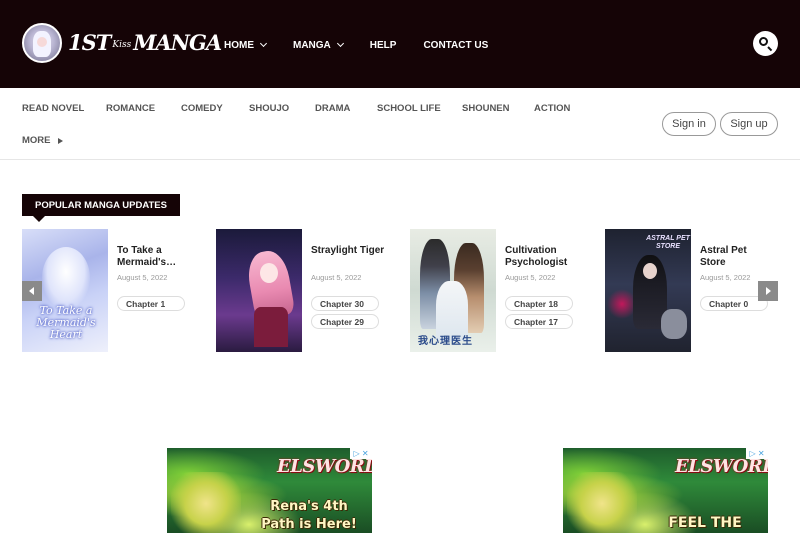 The width and height of the screenshot is (800, 533). What do you see at coordinates (239, 45) in the screenshot?
I see `nav-item-label: HOME` at bounding box center [239, 45].